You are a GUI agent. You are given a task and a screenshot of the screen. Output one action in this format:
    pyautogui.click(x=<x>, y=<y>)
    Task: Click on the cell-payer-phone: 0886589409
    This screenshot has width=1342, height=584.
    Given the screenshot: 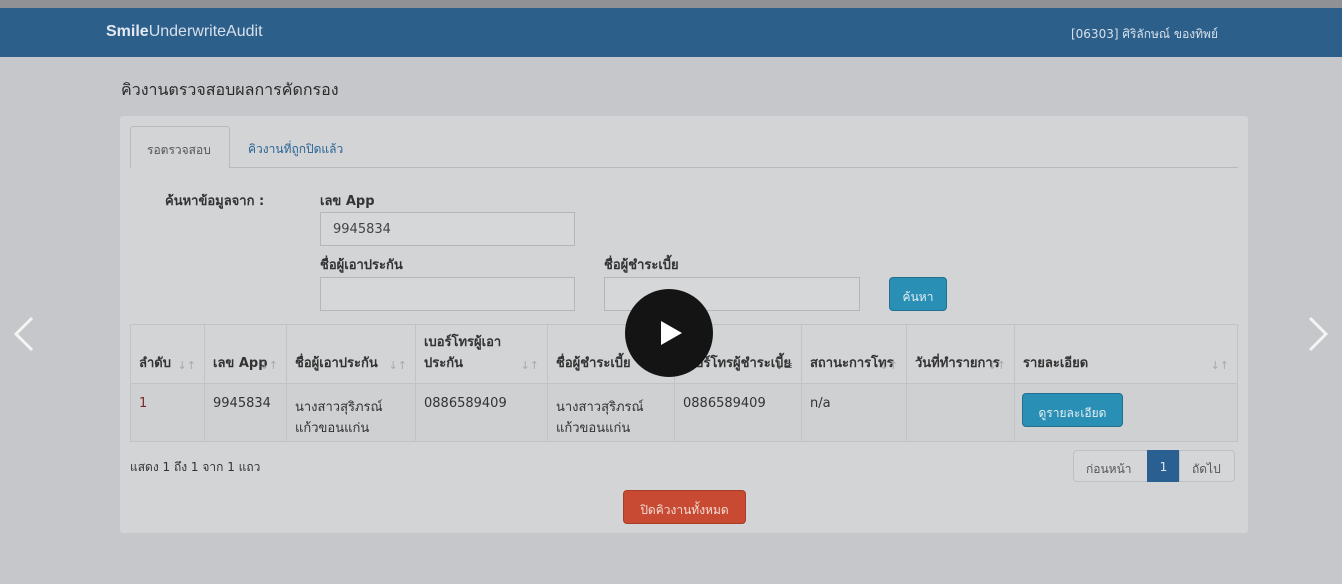 What is the action you would take?
    pyautogui.click(x=738, y=412)
    